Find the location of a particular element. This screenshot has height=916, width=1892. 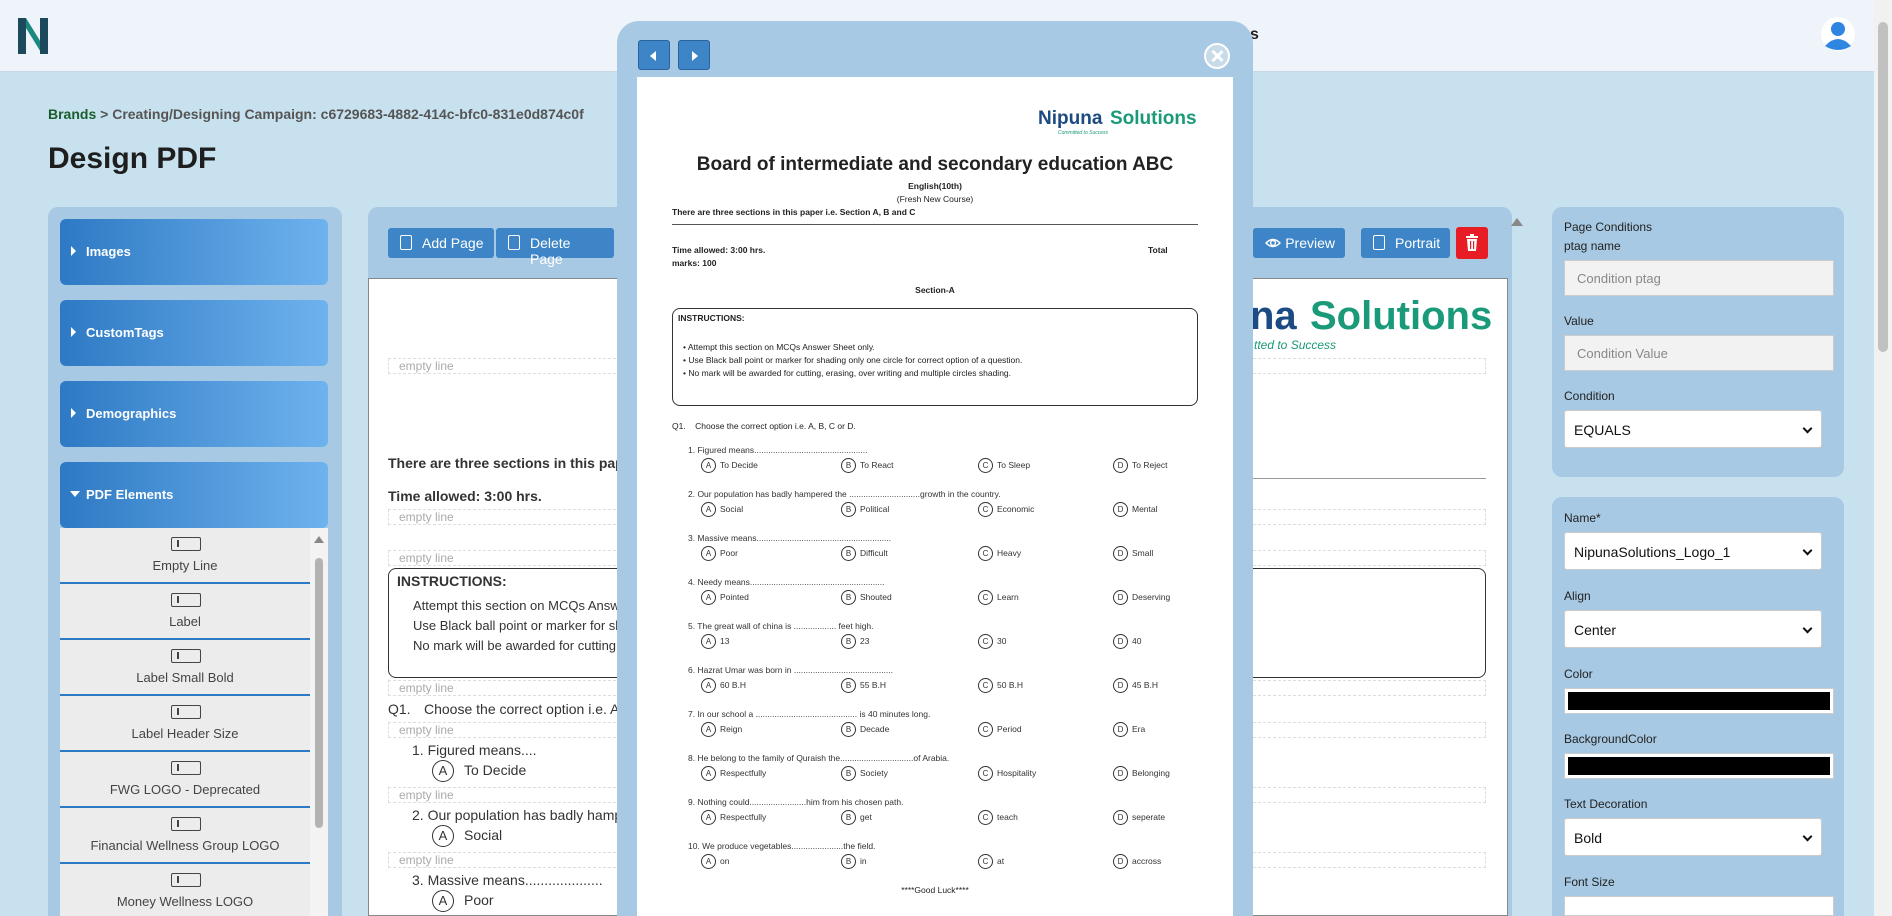

nipuna-solutions-logo: Nipuna Solutions Committed to Success is located at coordinates (1120, 122).